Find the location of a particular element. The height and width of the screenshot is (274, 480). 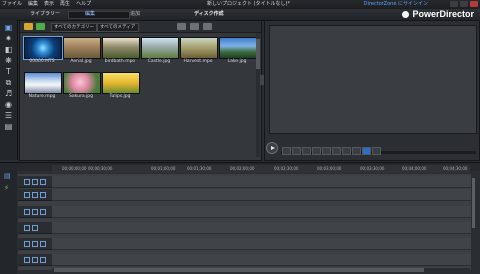

menu-view: 表示 is located at coordinates (49, 4).